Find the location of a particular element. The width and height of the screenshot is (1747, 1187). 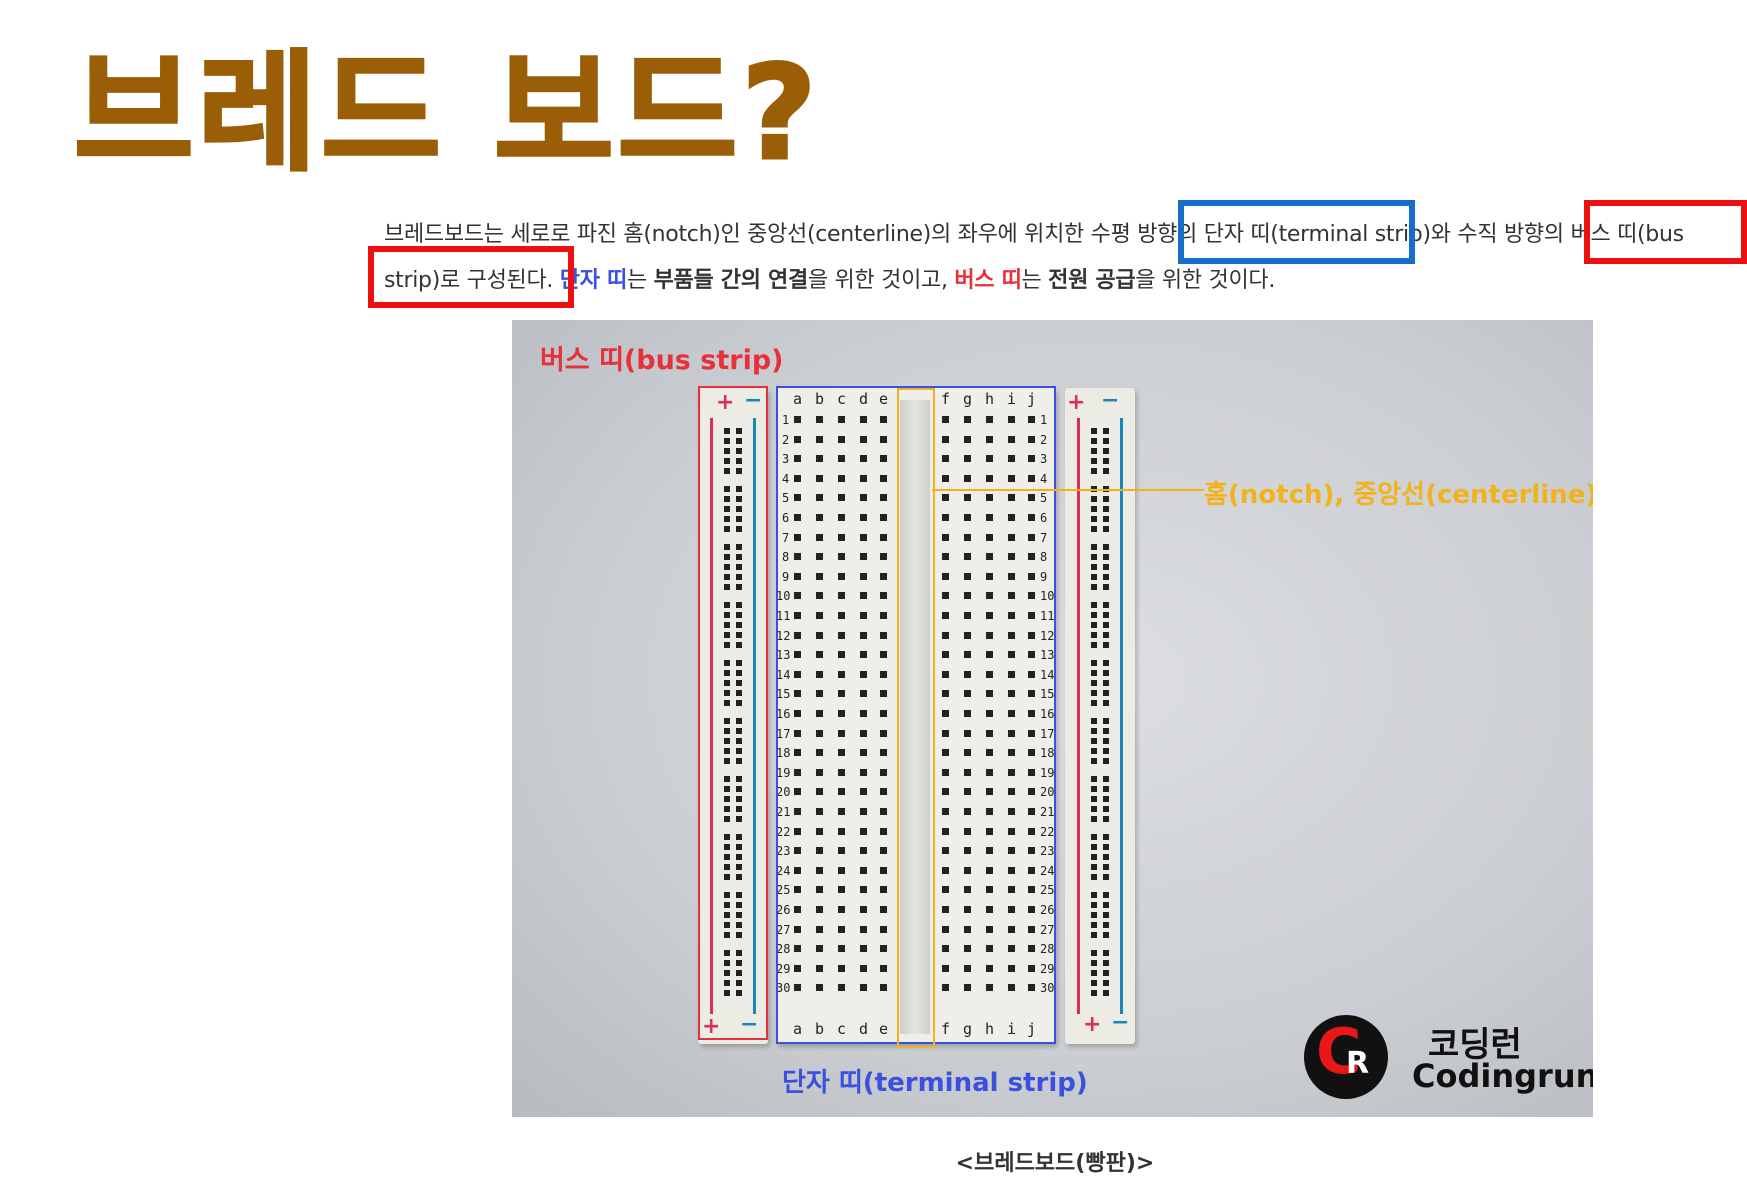

logo-letter-r: R is located at coordinates (1358, 1063).